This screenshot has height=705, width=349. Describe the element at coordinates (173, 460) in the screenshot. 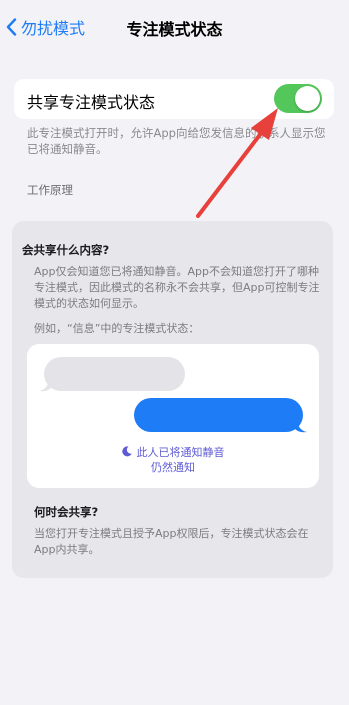

I see `focus-status-notice: 此人已将通知静音 仍然通知` at that location.